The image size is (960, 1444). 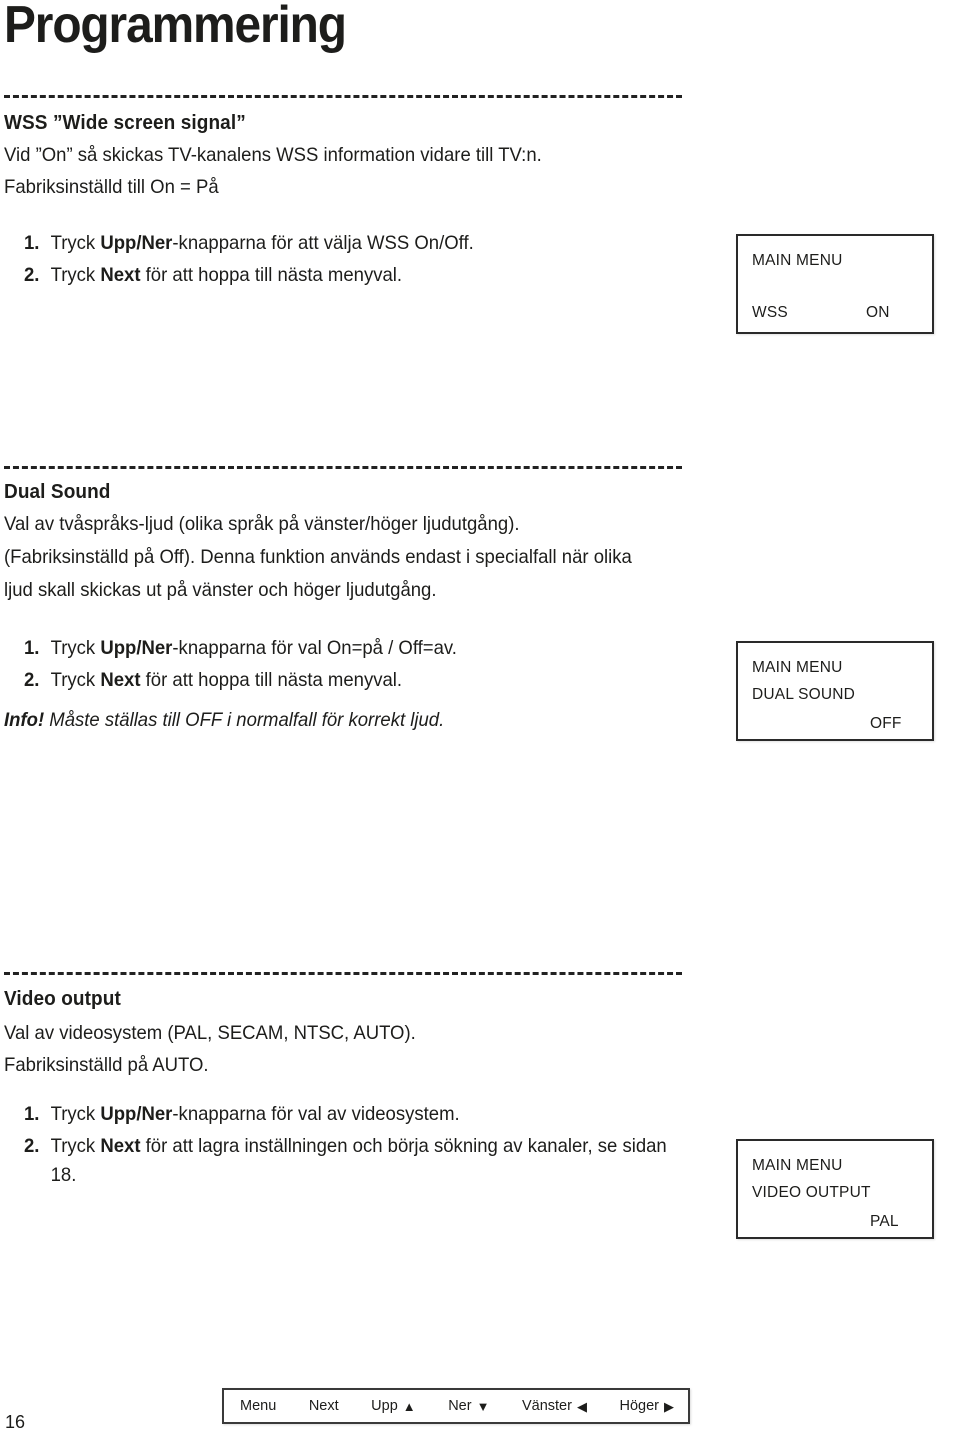 I want to click on nav-legend-upp: Upp ▲, so click(x=393, y=1406).